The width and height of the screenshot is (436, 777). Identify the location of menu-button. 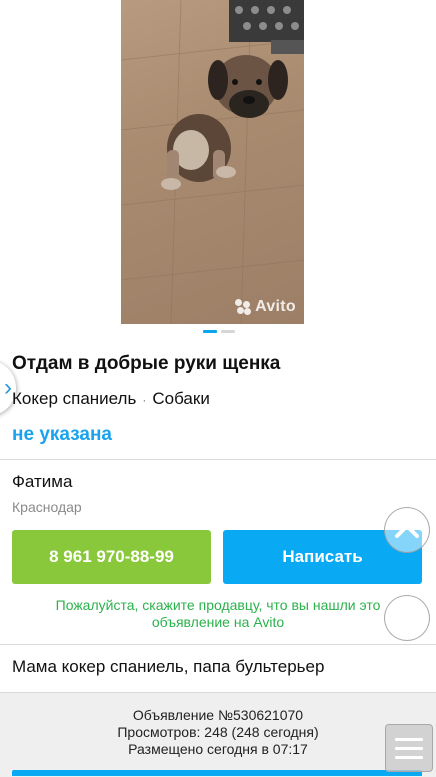
(409, 748).